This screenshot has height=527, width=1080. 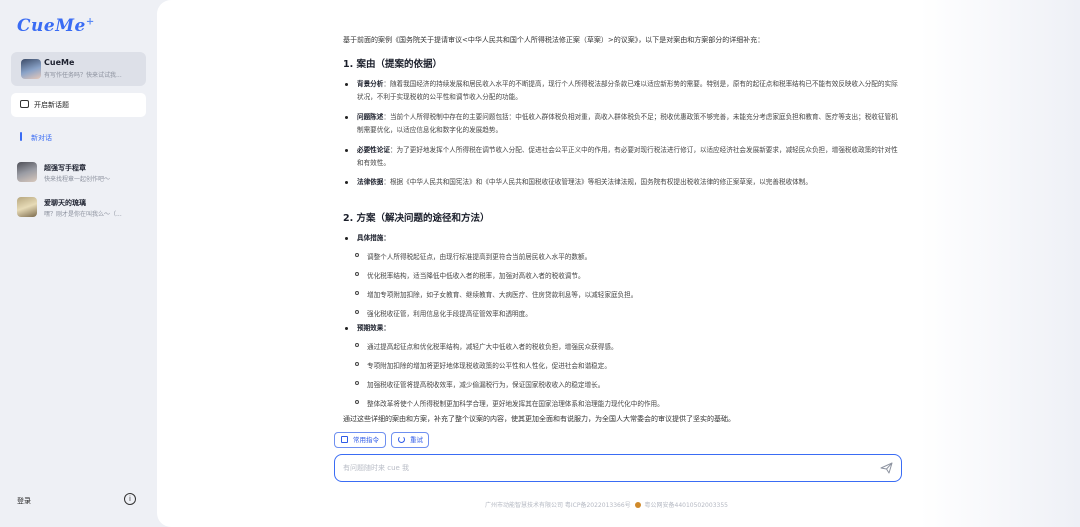 What do you see at coordinates (130, 499) in the screenshot?
I see `info-icon: i` at bounding box center [130, 499].